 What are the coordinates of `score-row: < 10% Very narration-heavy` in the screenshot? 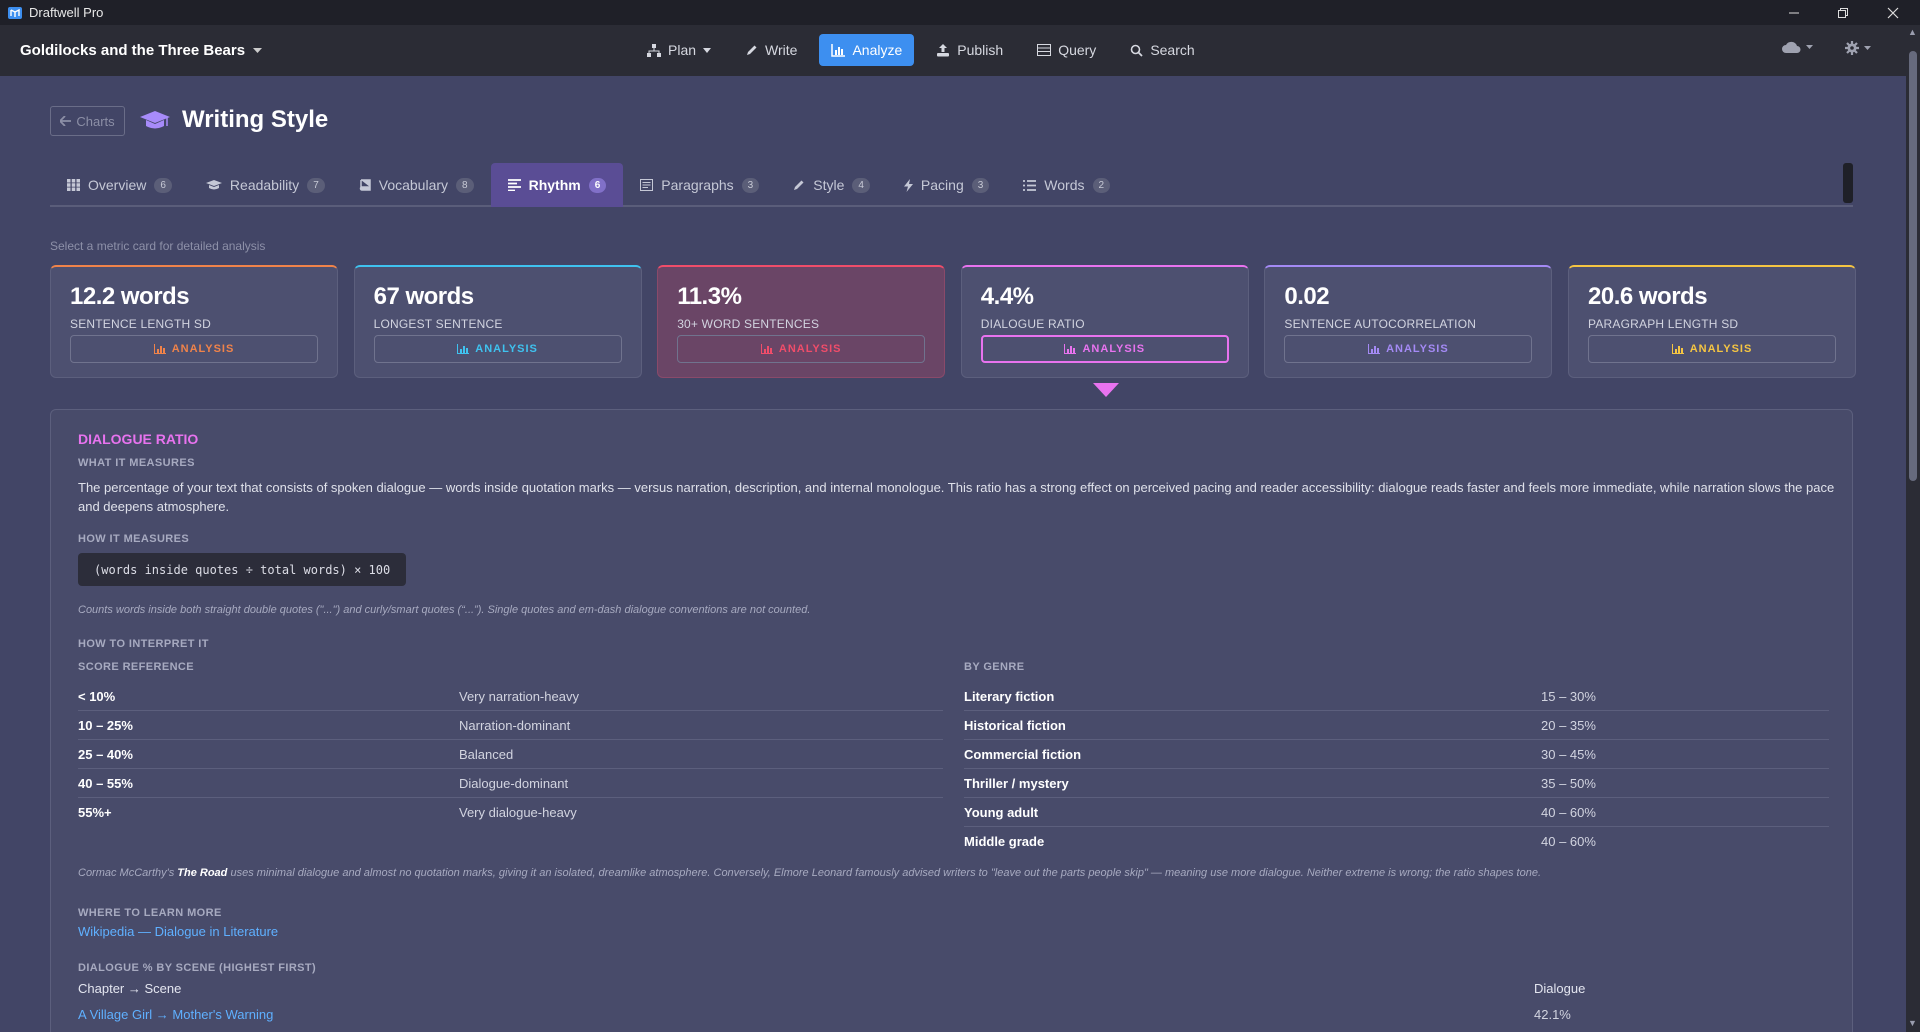 It's located at (510, 696).